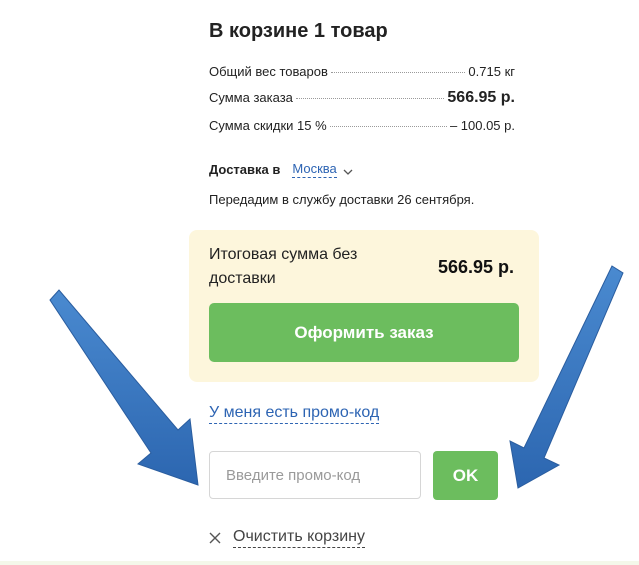  What do you see at coordinates (348, 170) in the screenshot?
I see `chevron-down-icon` at bounding box center [348, 170].